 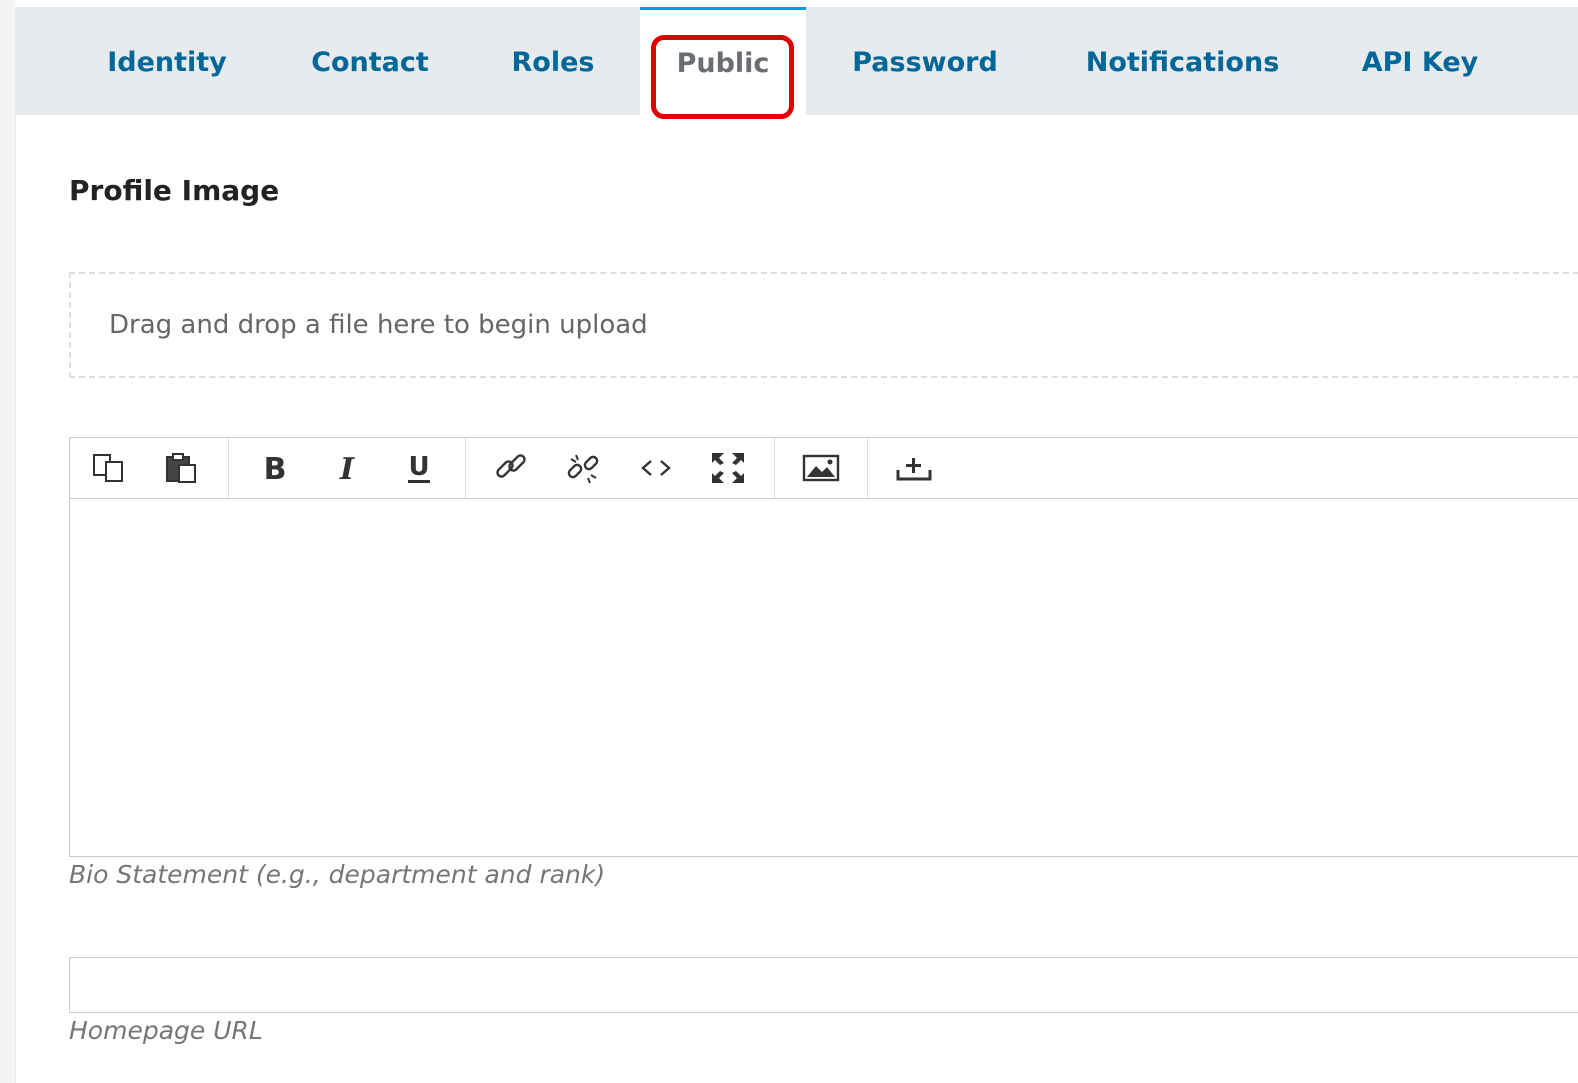 I want to click on top-page-edge, so click(x=796, y=3).